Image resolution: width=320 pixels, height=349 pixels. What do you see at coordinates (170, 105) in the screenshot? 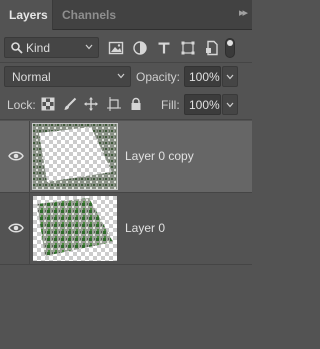
I see `fill-label: Fill:` at bounding box center [170, 105].